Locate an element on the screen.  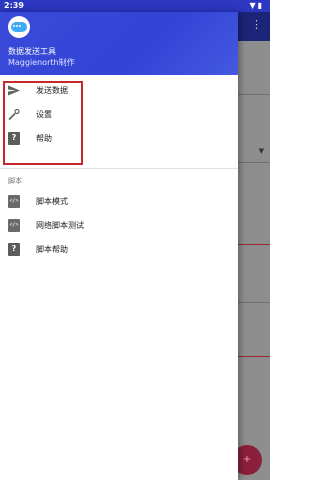
overflow-menu-icon: ⋮ is located at coordinates (256, 24).